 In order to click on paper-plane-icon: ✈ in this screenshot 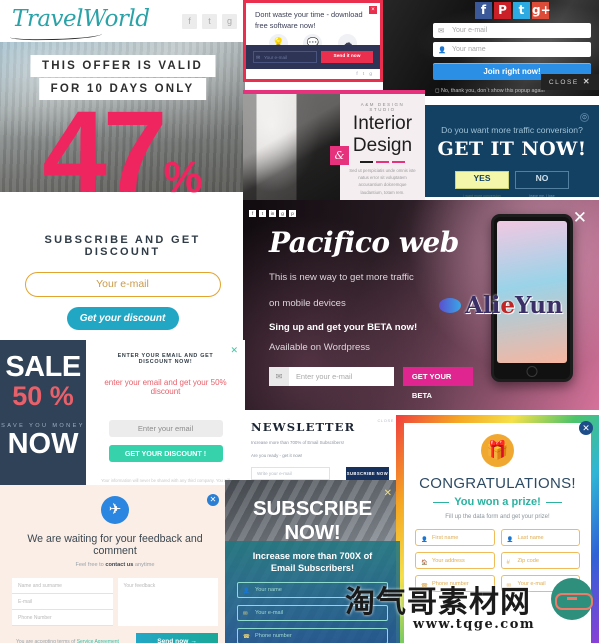, I will do `click(115, 510)`.